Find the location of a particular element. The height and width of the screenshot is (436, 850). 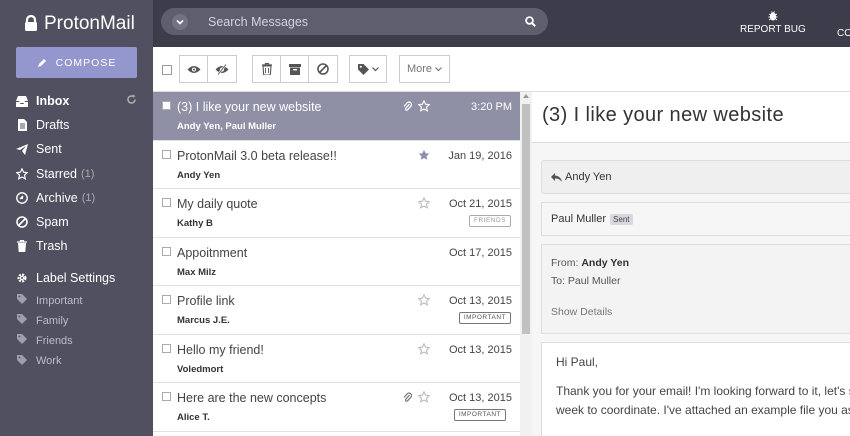

sidebar-item-spam: Spam is located at coordinates (76, 222).